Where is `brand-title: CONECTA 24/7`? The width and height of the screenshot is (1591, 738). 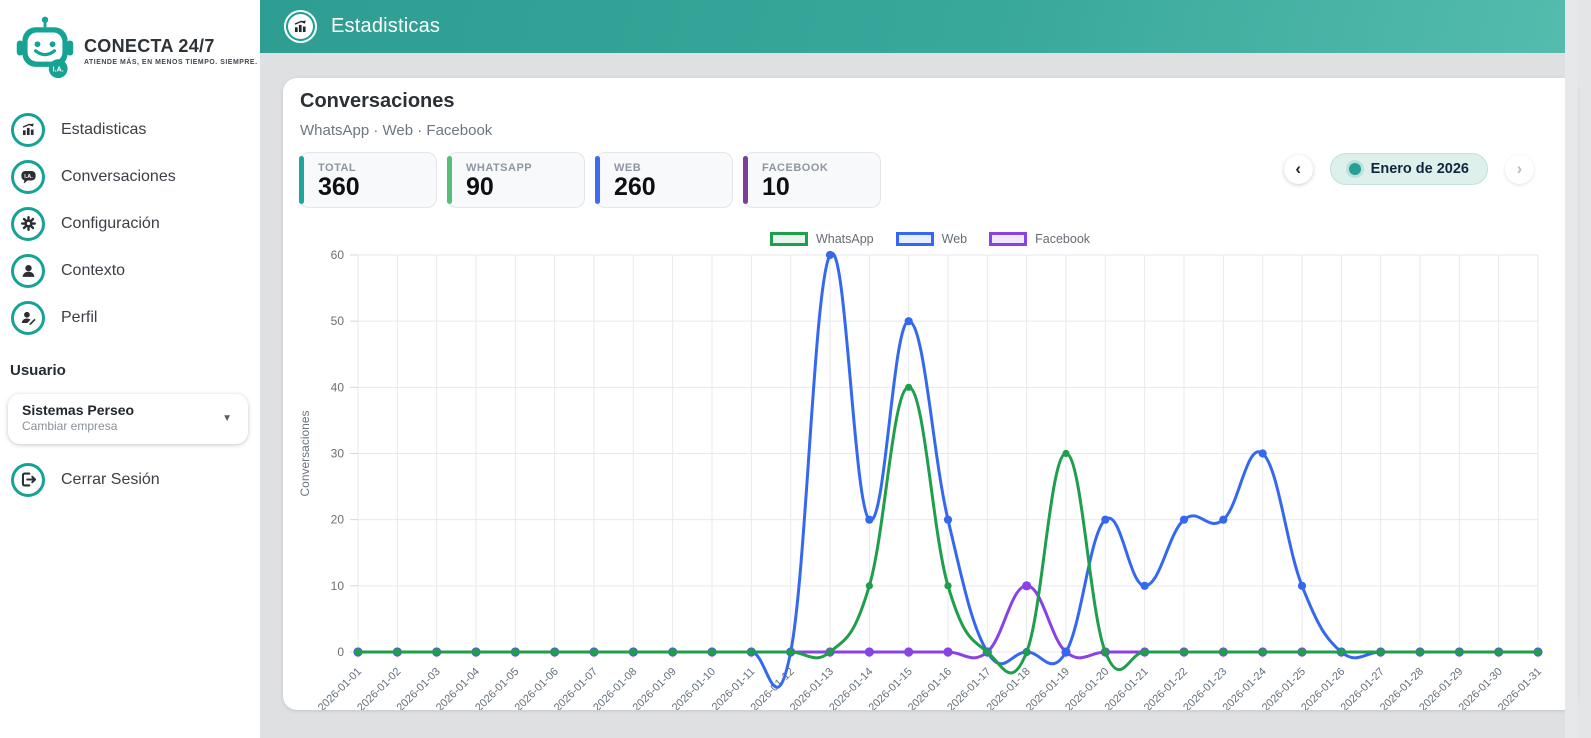
brand-title: CONECTA 24/7 is located at coordinates (149, 45).